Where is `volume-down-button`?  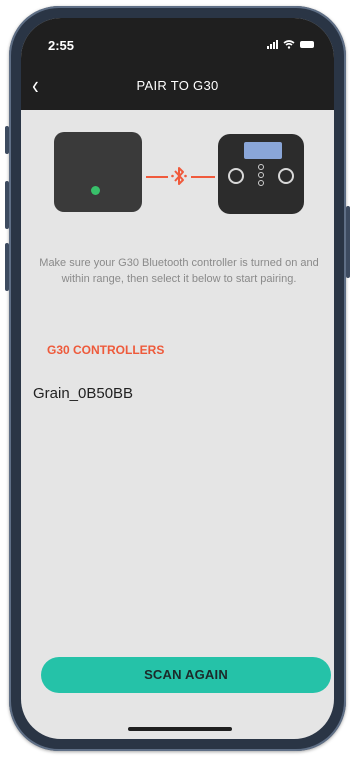 volume-down-button is located at coordinates (7, 267).